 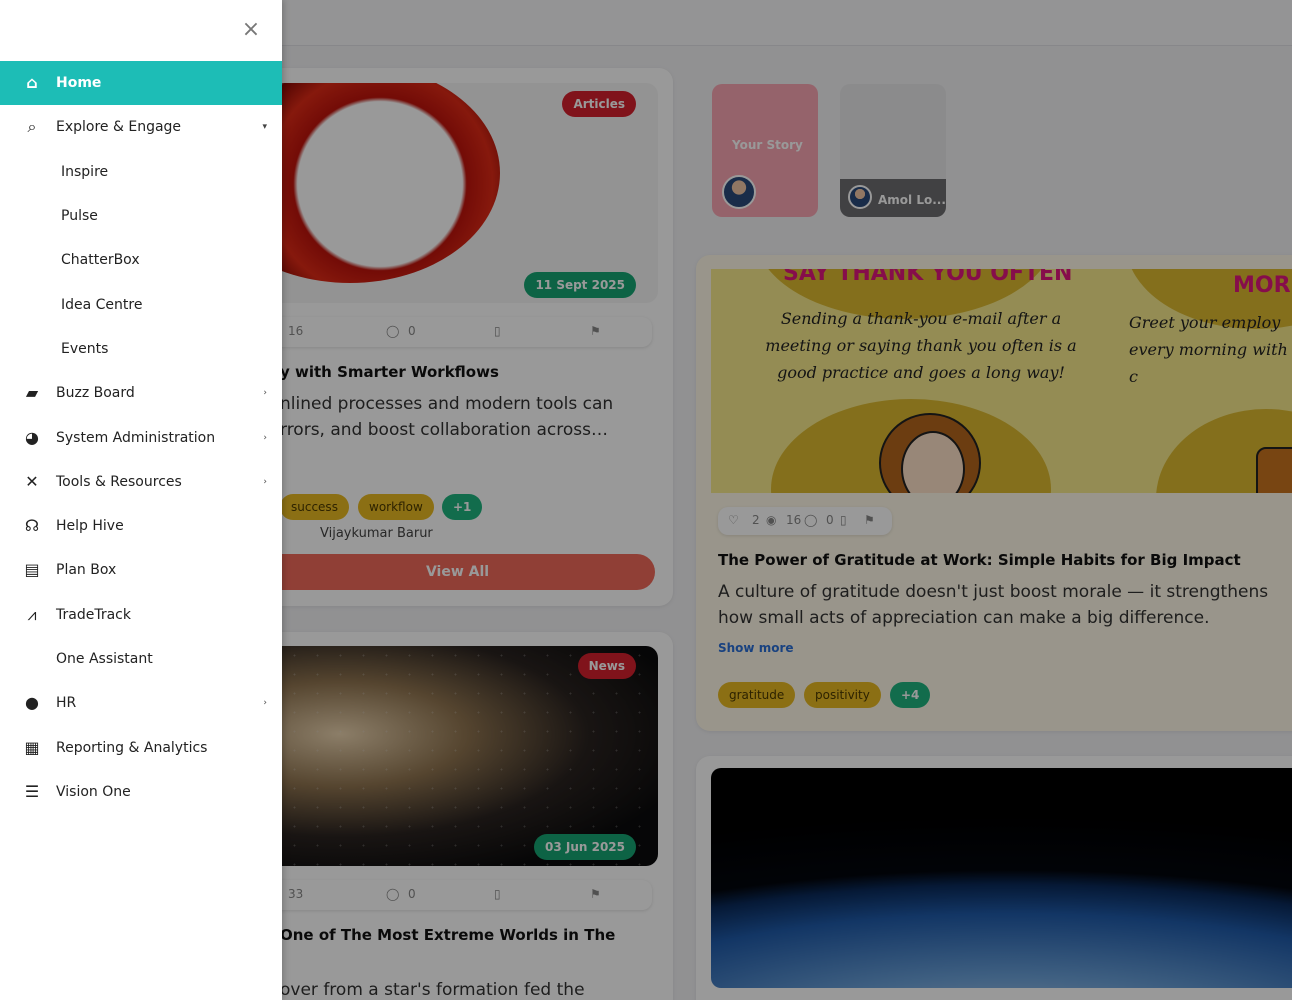 What do you see at coordinates (32, 747) in the screenshot?
I see `document-icon: ▦` at bounding box center [32, 747].